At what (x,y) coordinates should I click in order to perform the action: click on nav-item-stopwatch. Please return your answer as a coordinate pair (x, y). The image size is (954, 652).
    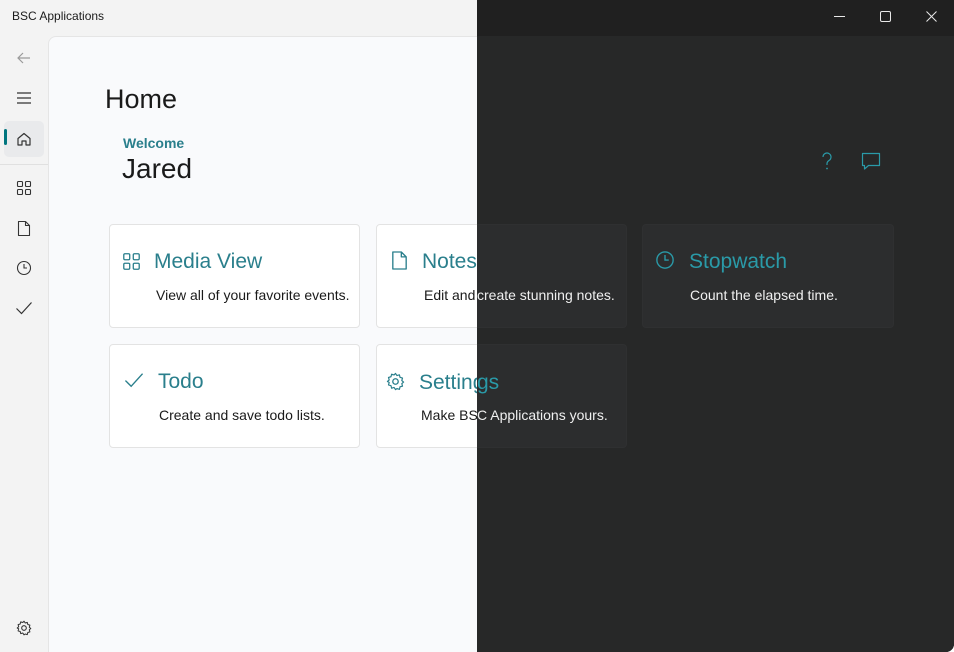
    Looking at the image, I should click on (24, 268).